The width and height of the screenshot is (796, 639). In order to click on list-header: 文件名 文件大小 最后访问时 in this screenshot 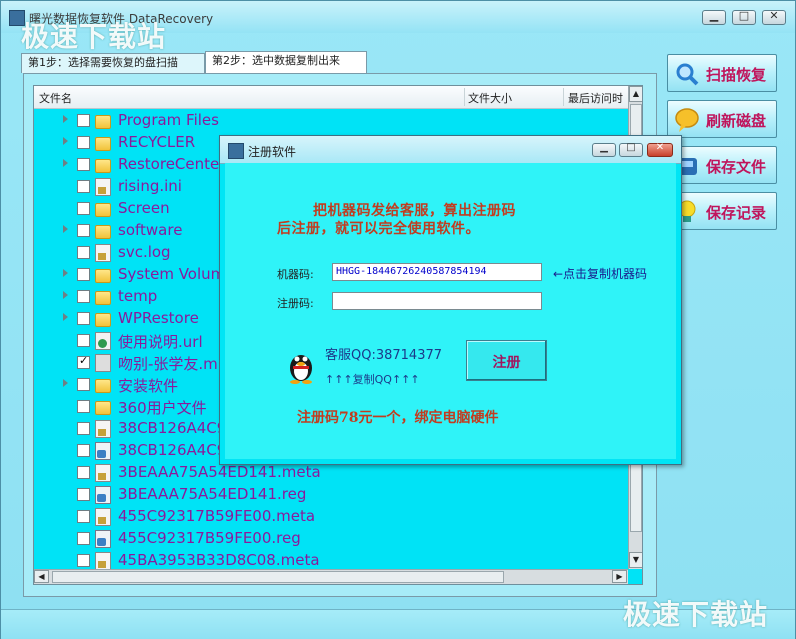, I will do `click(331, 97)`.